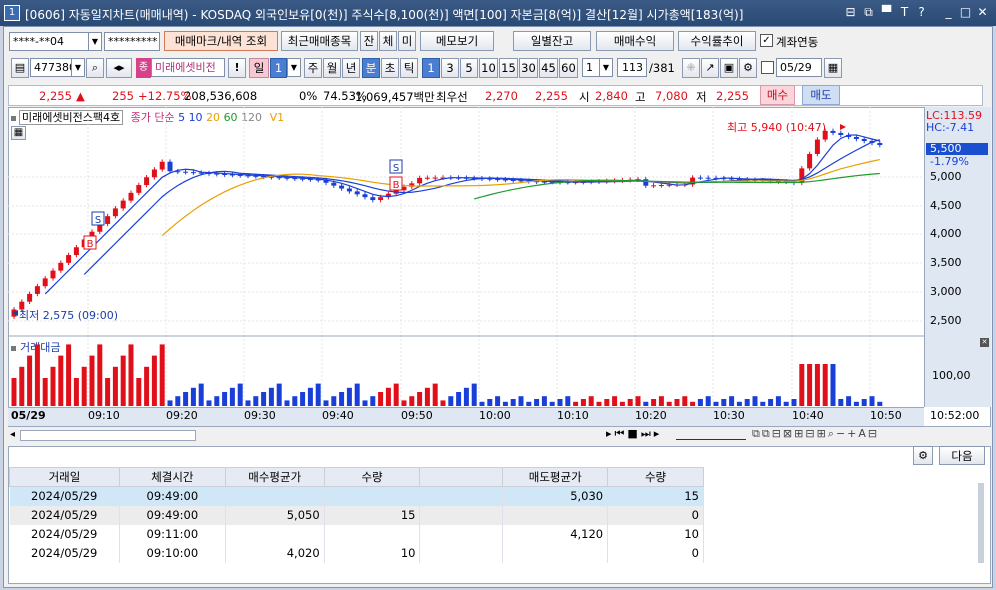  What do you see at coordinates (528, 68) in the screenshot?
I see `interval-30-button: 30` at bounding box center [528, 68].